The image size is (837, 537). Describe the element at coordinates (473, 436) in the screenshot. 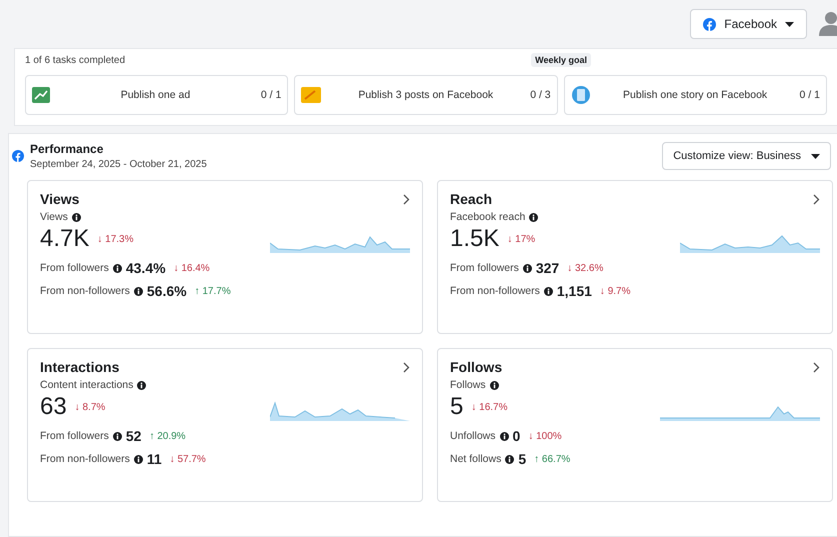

I see `metric-label: Unfollows` at that location.